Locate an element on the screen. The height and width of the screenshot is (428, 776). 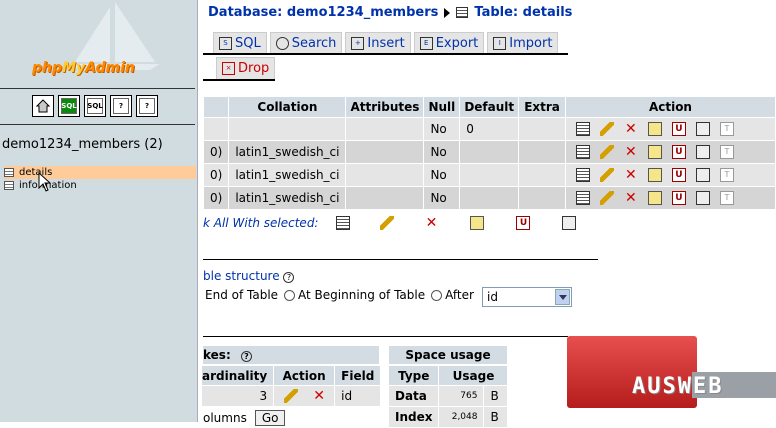
tab-bar: S SQL Search + Insert E Export I Import is located at coordinates (386, 43).